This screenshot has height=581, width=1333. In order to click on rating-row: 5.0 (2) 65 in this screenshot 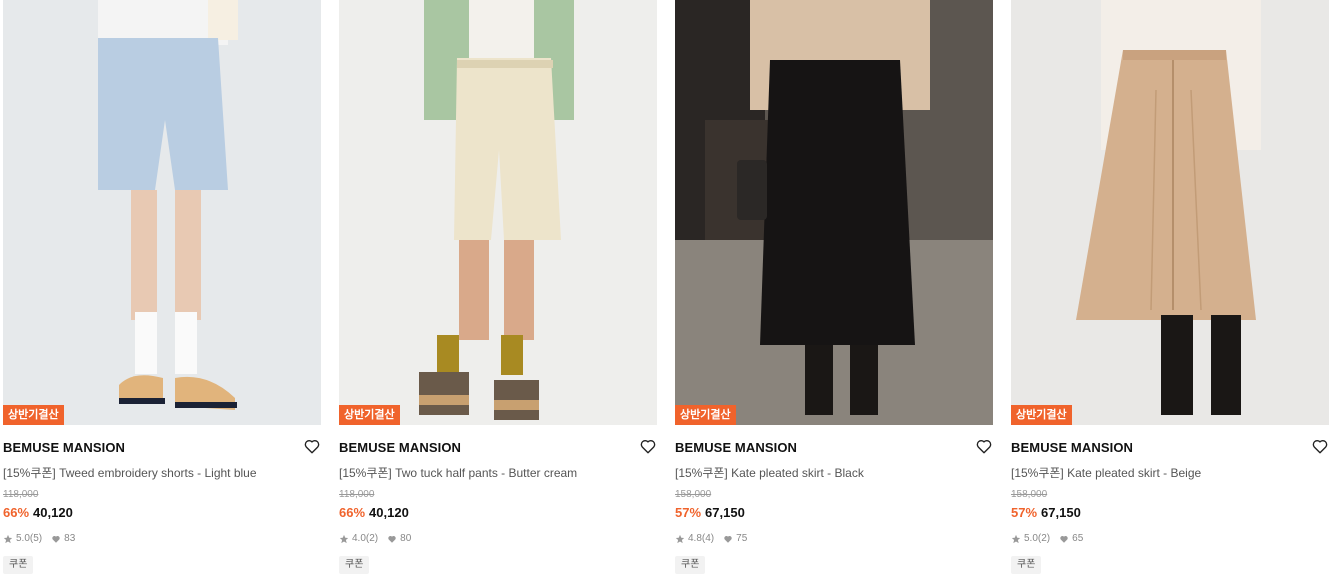, I will do `click(1047, 538)`.